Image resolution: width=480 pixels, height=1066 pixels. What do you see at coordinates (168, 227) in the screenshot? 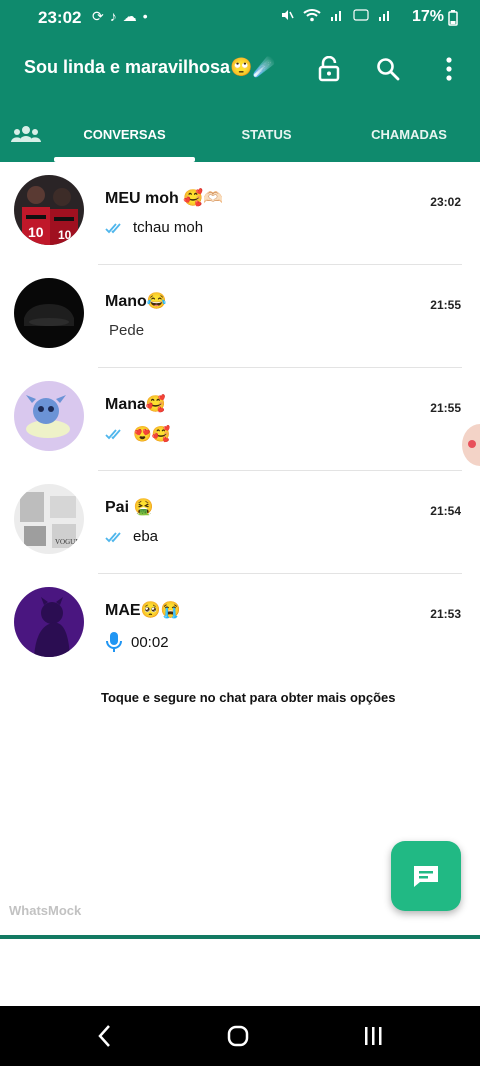
I see `chat-last-message: tchau moh` at bounding box center [168, 227].